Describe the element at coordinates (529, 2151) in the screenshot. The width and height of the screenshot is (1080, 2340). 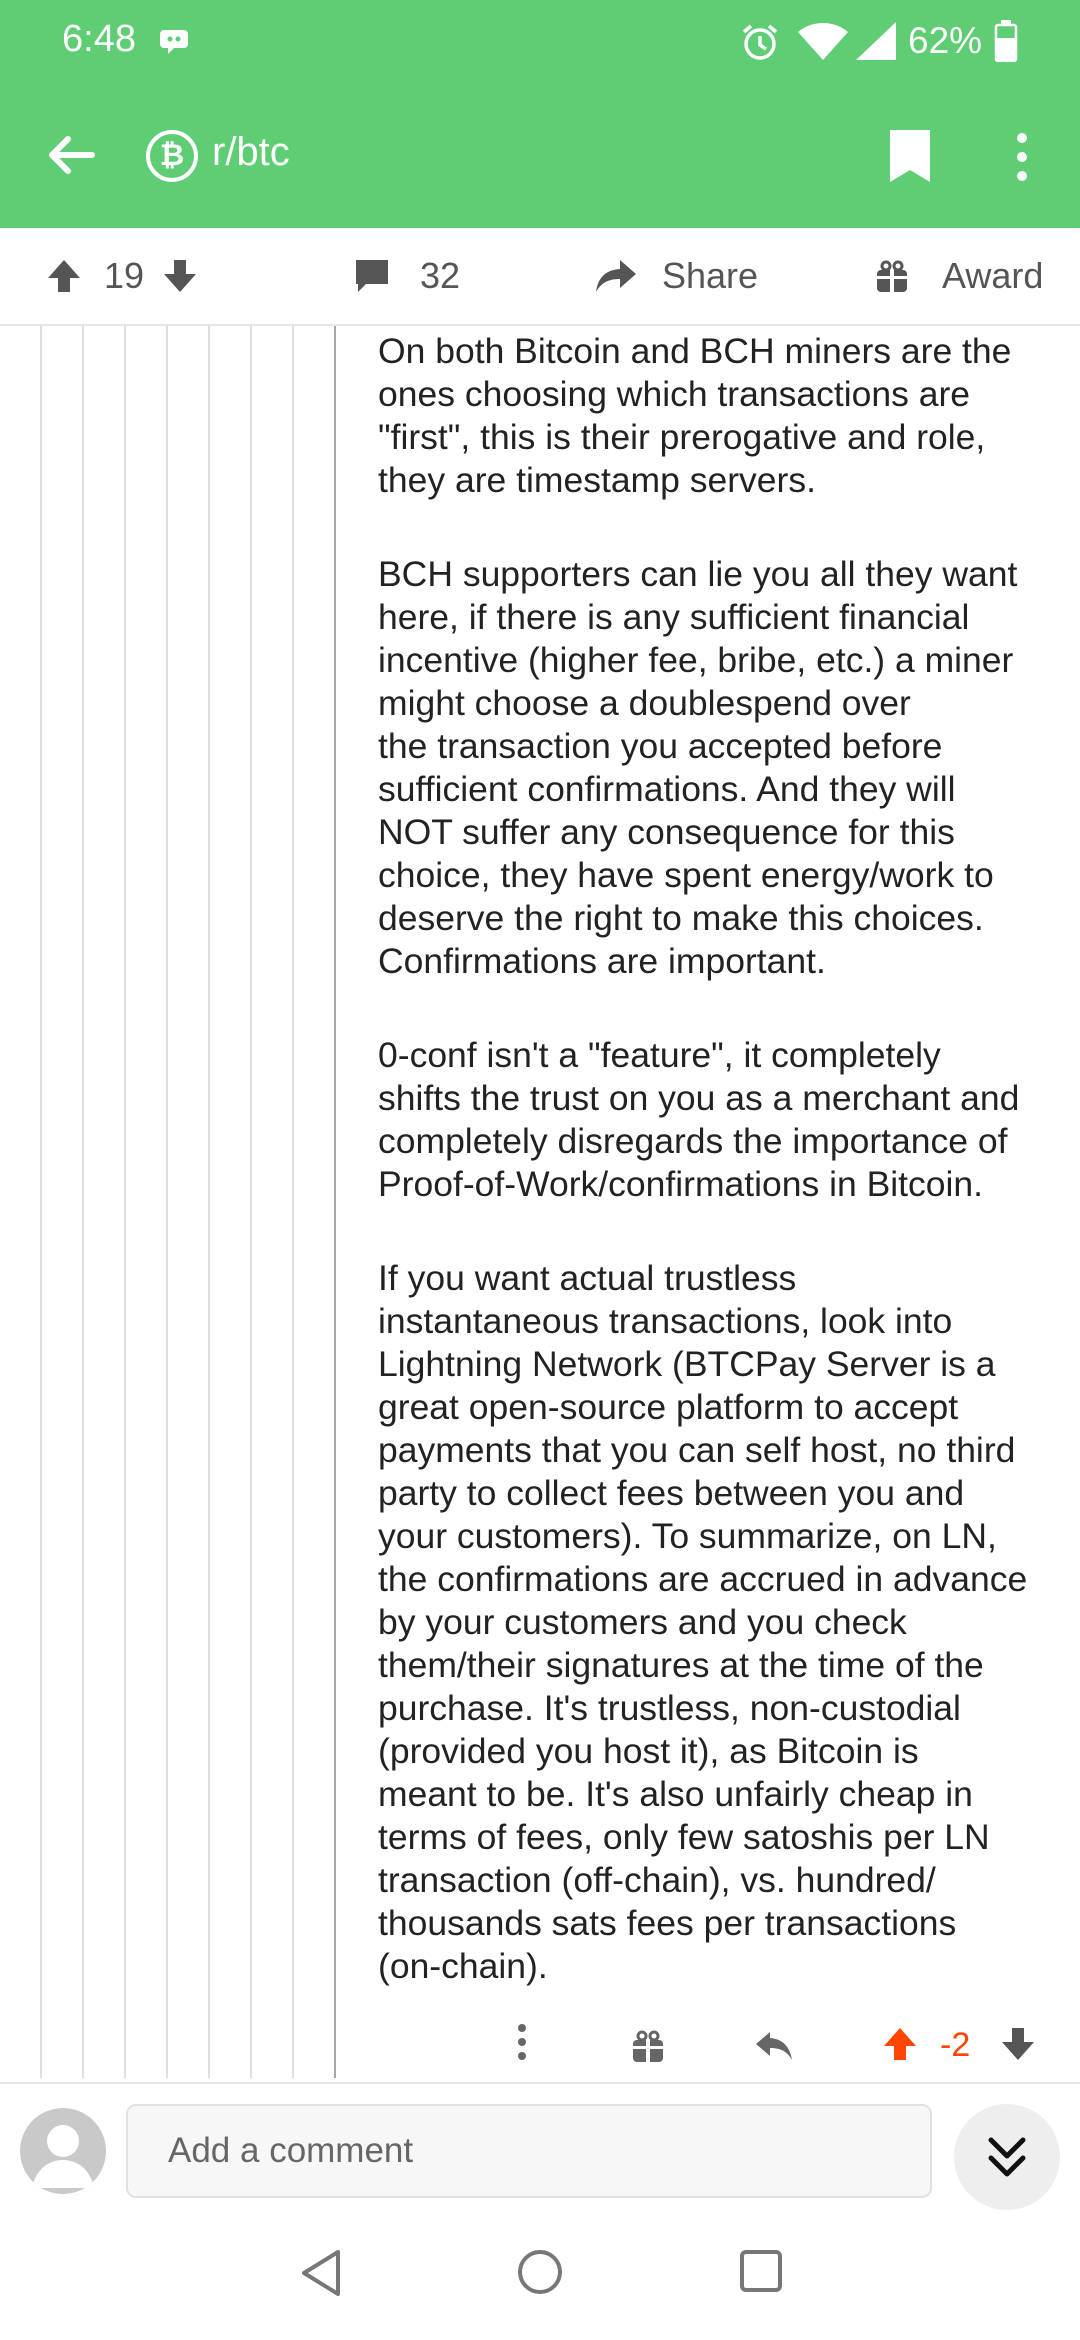
I see `add-comment-input: Add a comment` at that location.